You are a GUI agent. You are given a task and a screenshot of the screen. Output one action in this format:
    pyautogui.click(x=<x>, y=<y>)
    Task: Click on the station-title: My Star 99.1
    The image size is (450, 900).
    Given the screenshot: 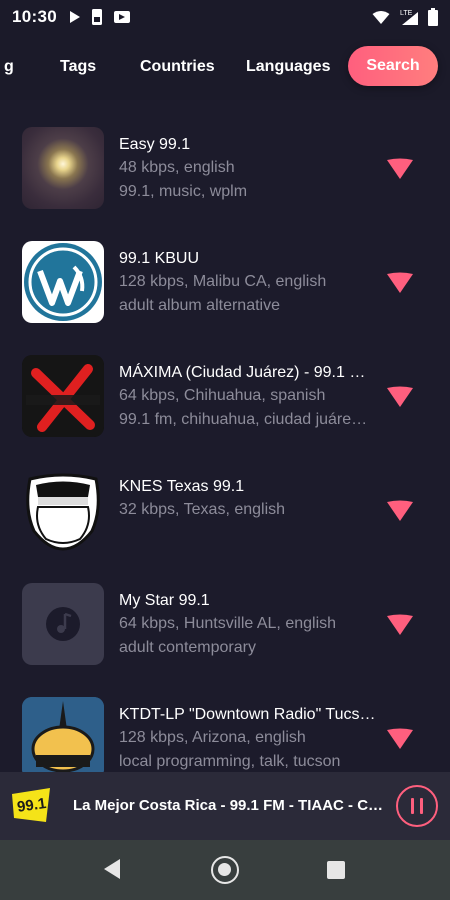 What is the action you would take?
    pyautogui.click(x=164, y=600)
    